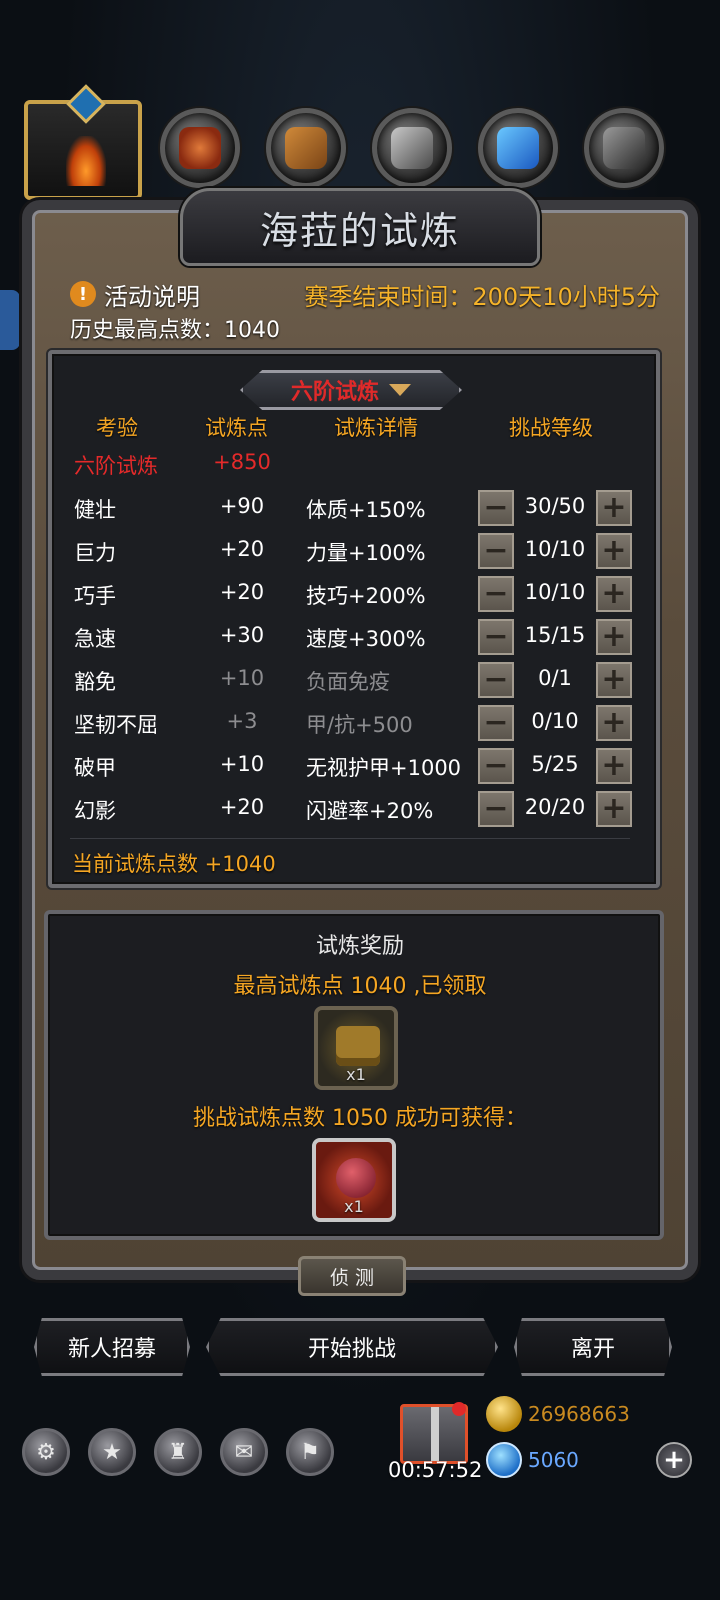 The width and height of the screenshot is (720, 1600). What do you see at coordinates (46, 1452) in the screenshot?
I see `gear-icon: ⚙` at bounding box center [46, 1452].